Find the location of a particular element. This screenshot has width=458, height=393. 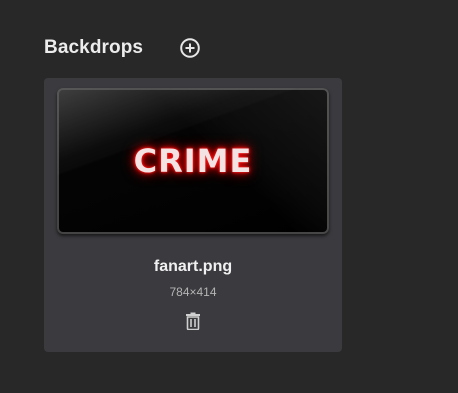

delete-backdrop-button is located at coordinates (193, 321).